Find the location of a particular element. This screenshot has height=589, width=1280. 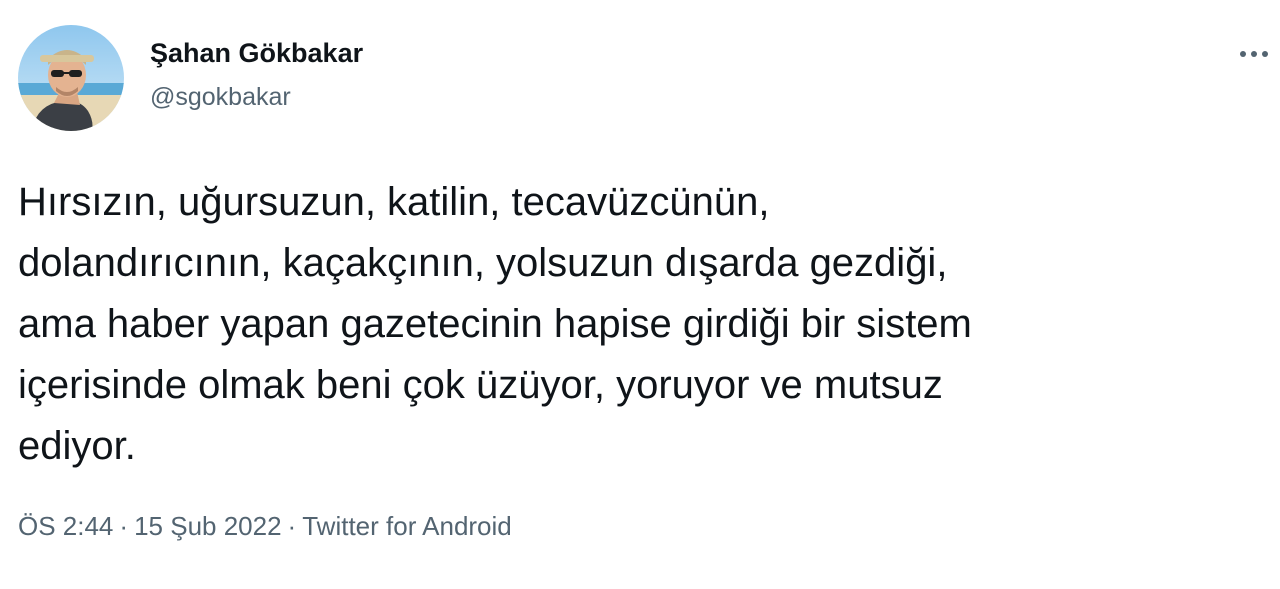

author-handle: @sgokbakar is located at coordinates (220, 97).